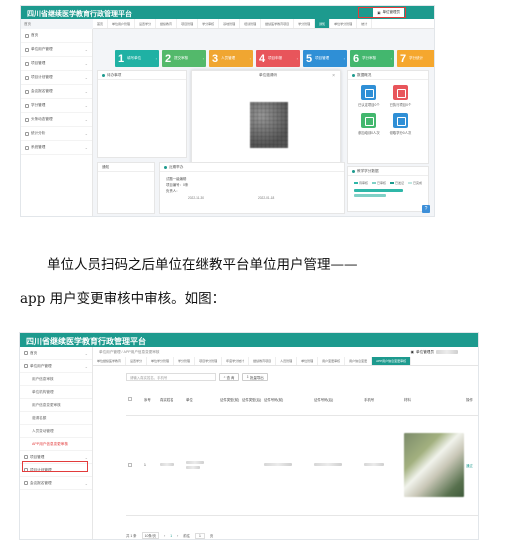 The image size is (517, 545). I want to click on tab: 首页, so click(101, 23).